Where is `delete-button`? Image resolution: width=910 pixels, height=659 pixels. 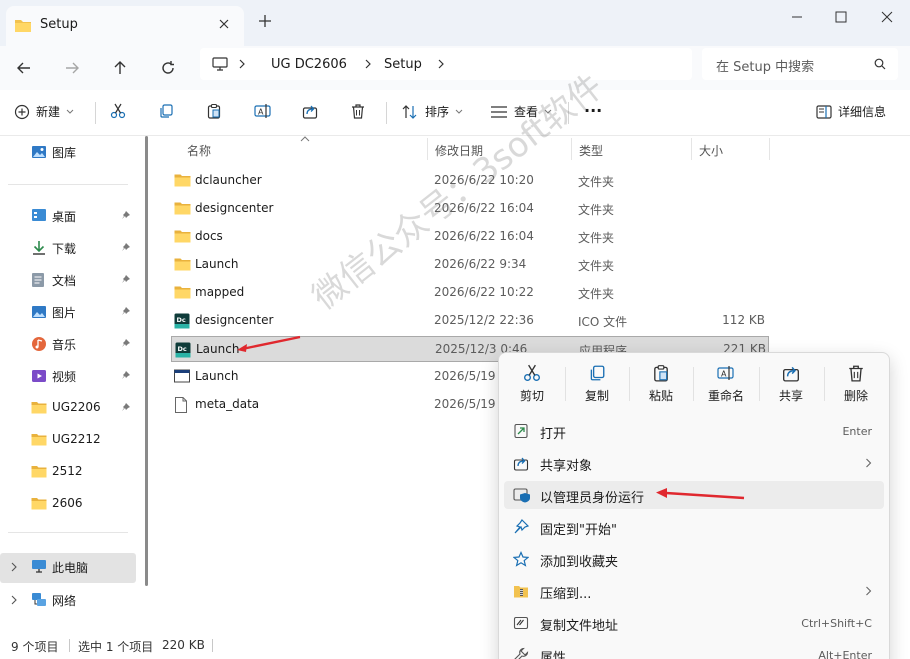 delete-button is located at coordinates (358, 111).